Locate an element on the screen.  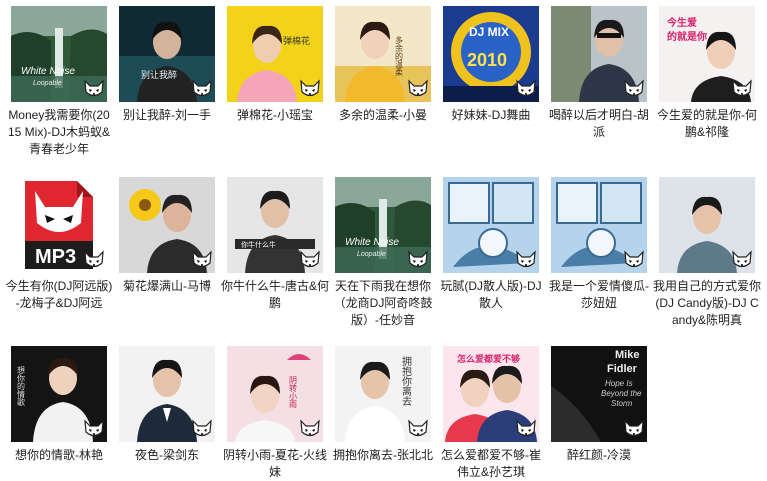
album-tile: 弹棉花 弹棉花-小瑶宝 is located at coordinates (275, 65).